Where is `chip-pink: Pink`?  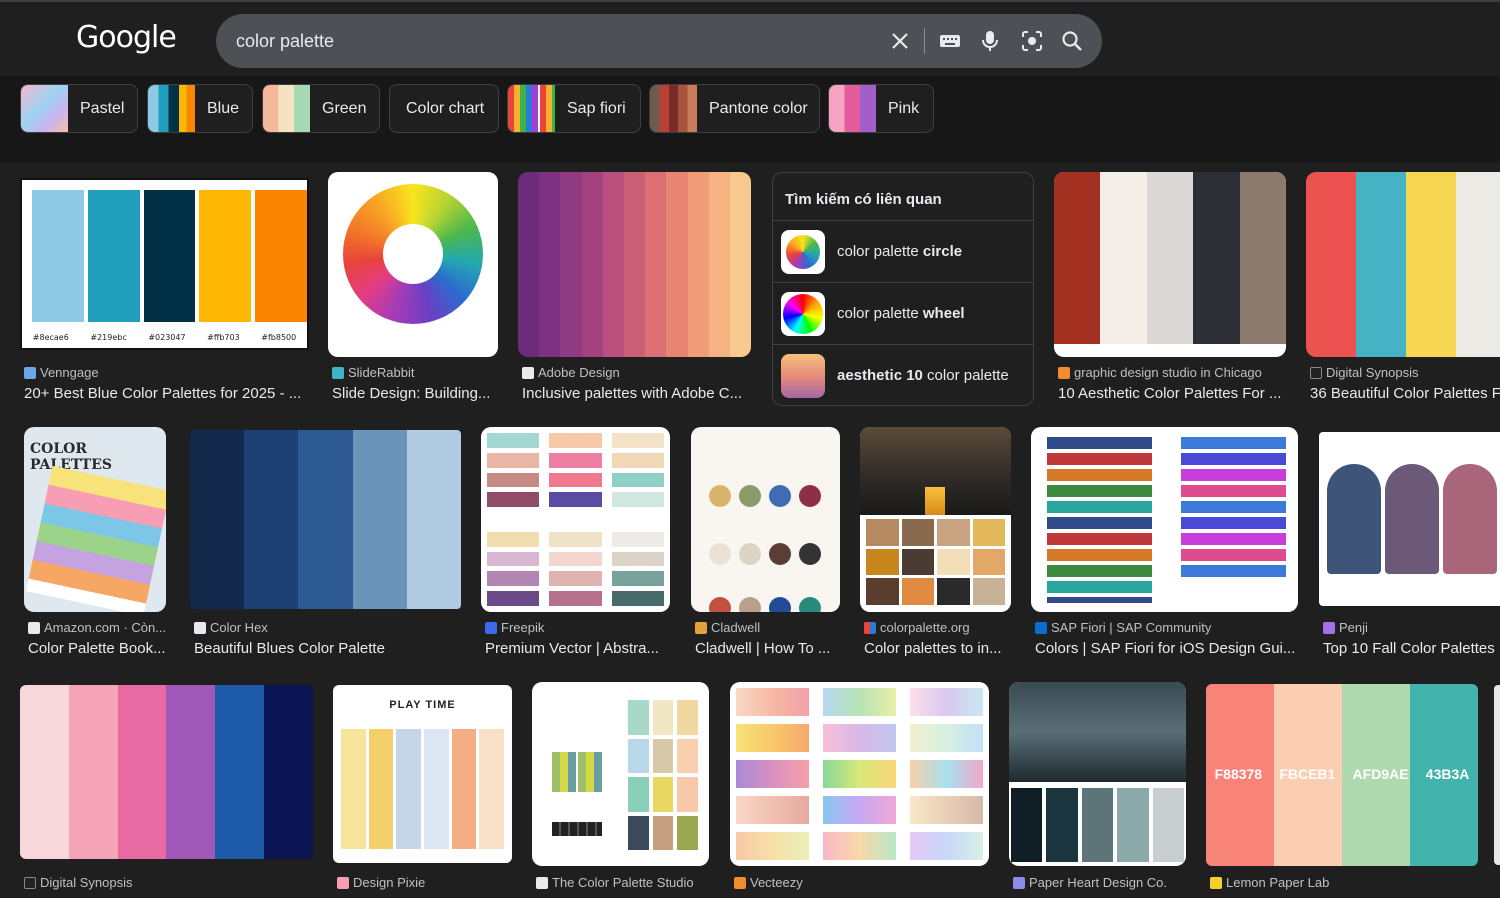 chip-pink: Pink is located at coordinates (881, 108).